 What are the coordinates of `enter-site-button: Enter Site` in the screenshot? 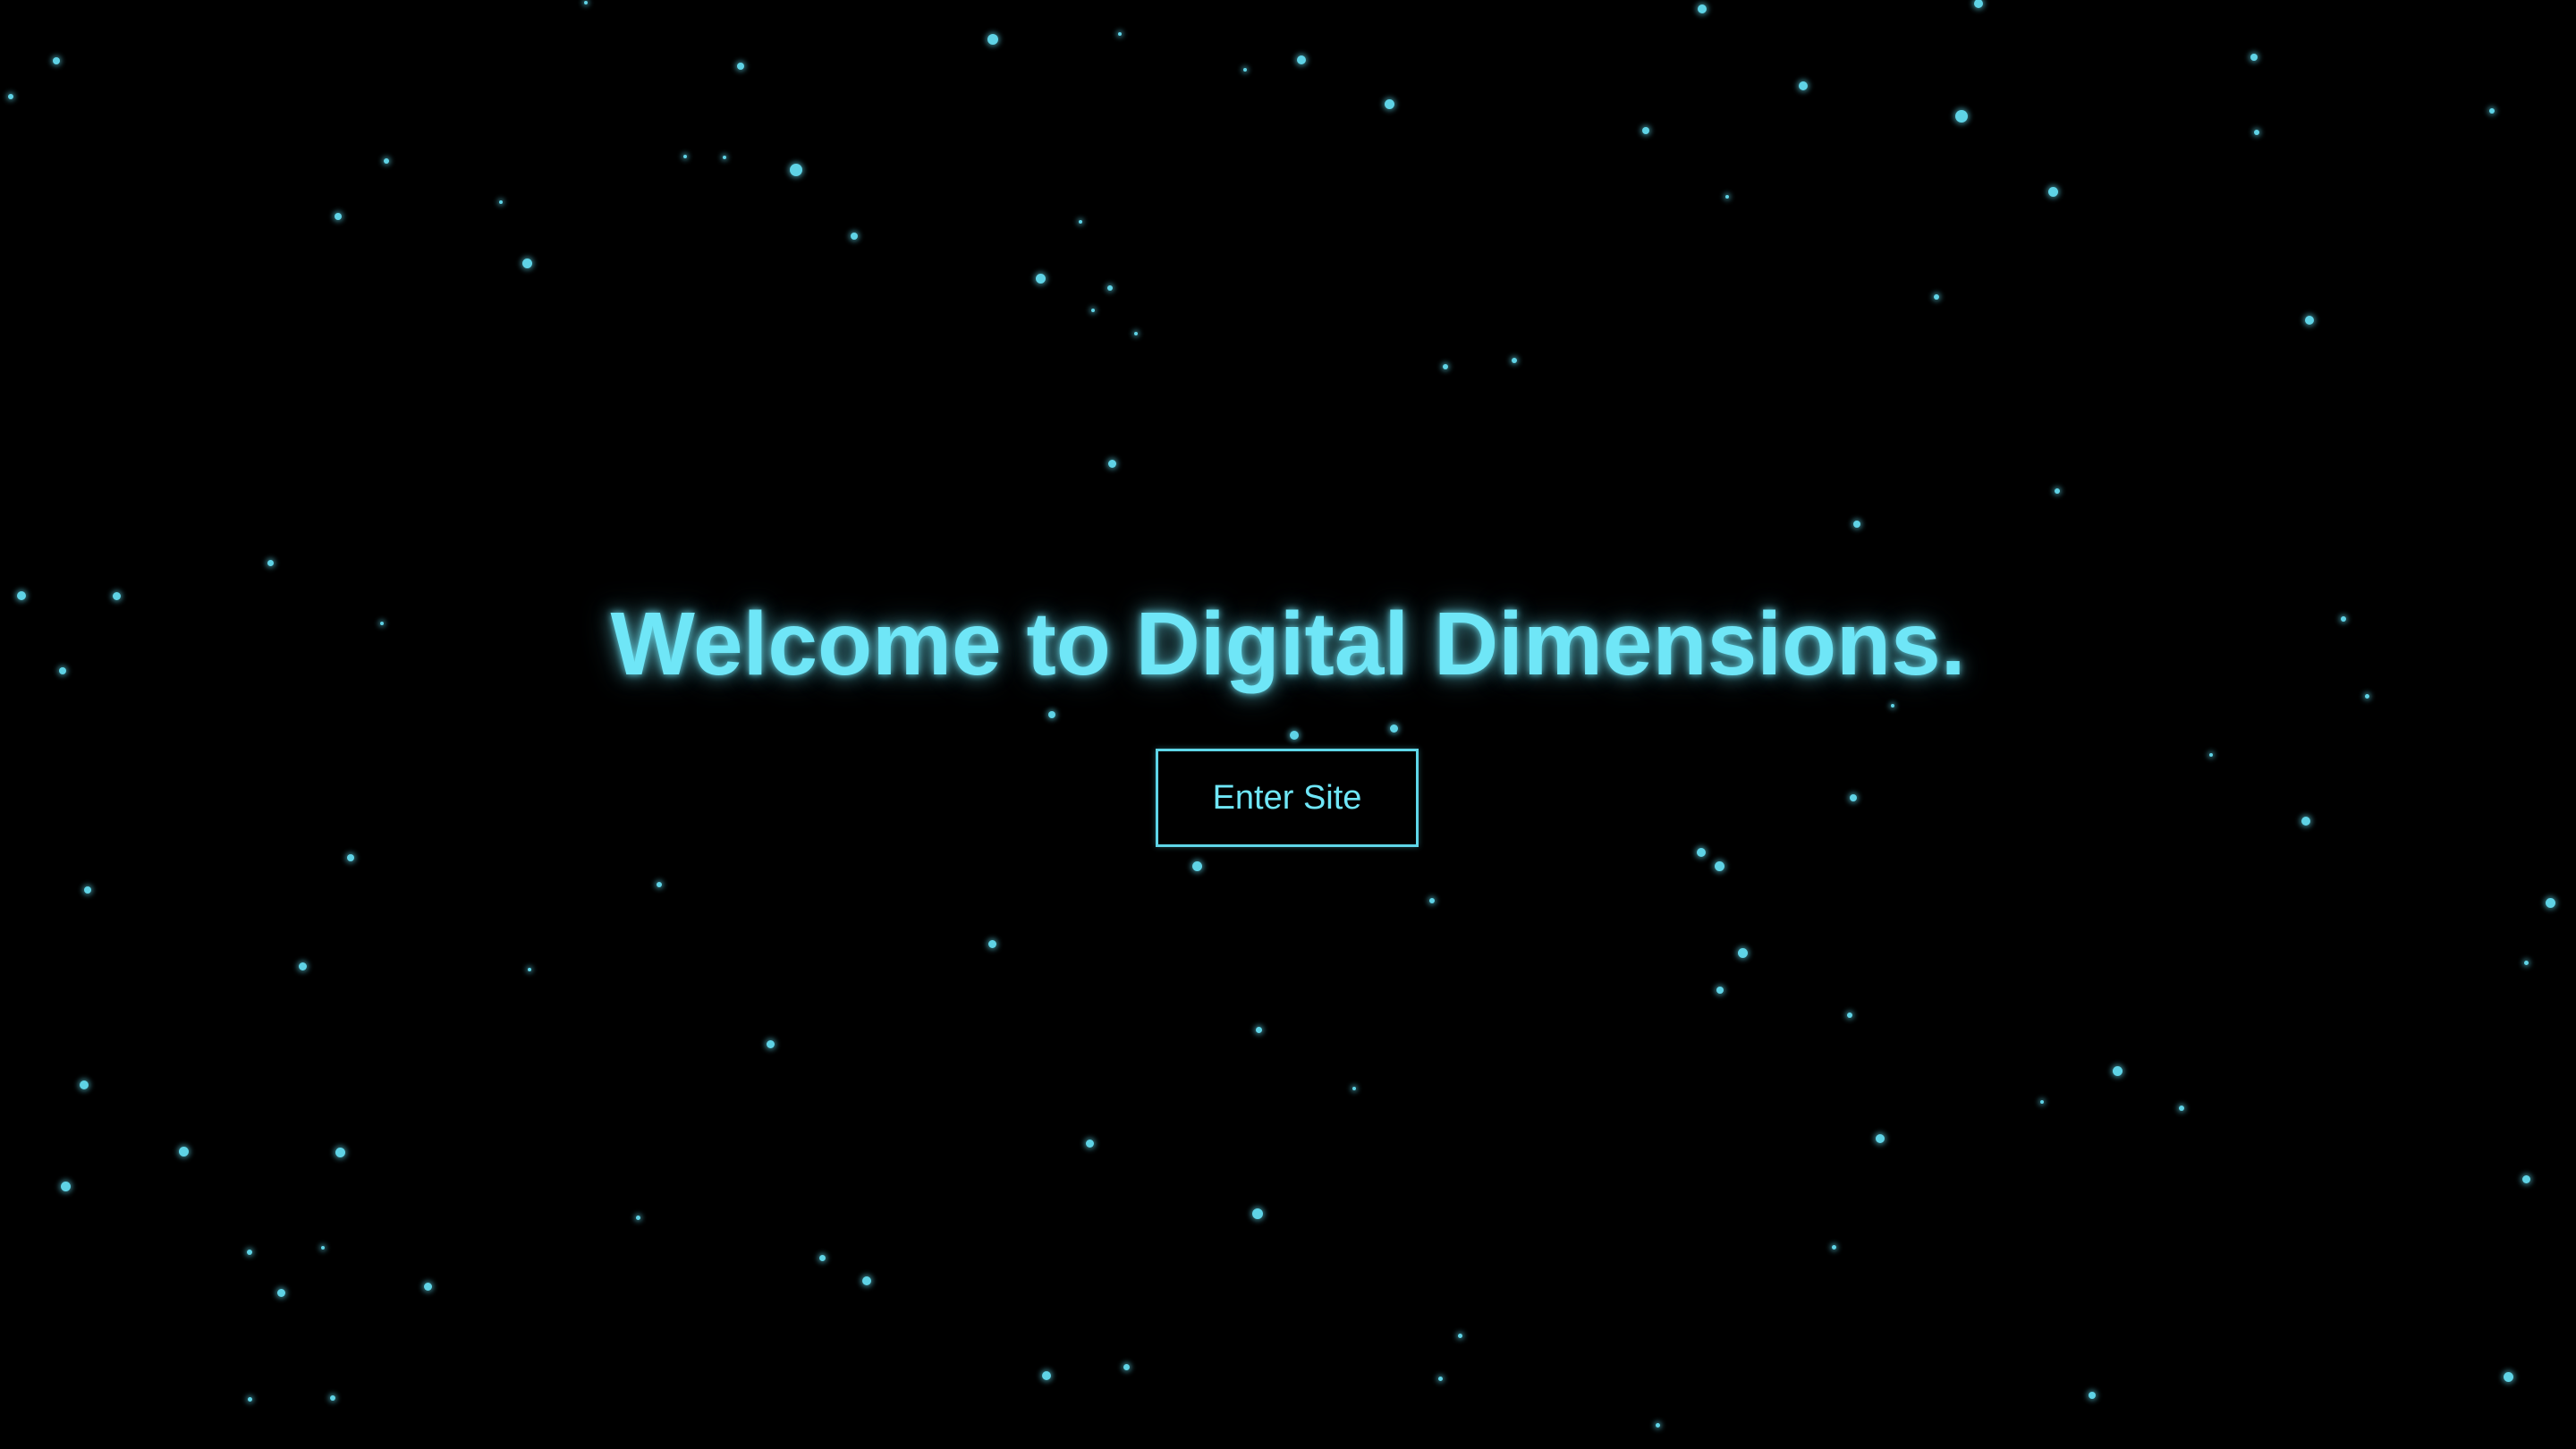 It's located at (1287, 798).